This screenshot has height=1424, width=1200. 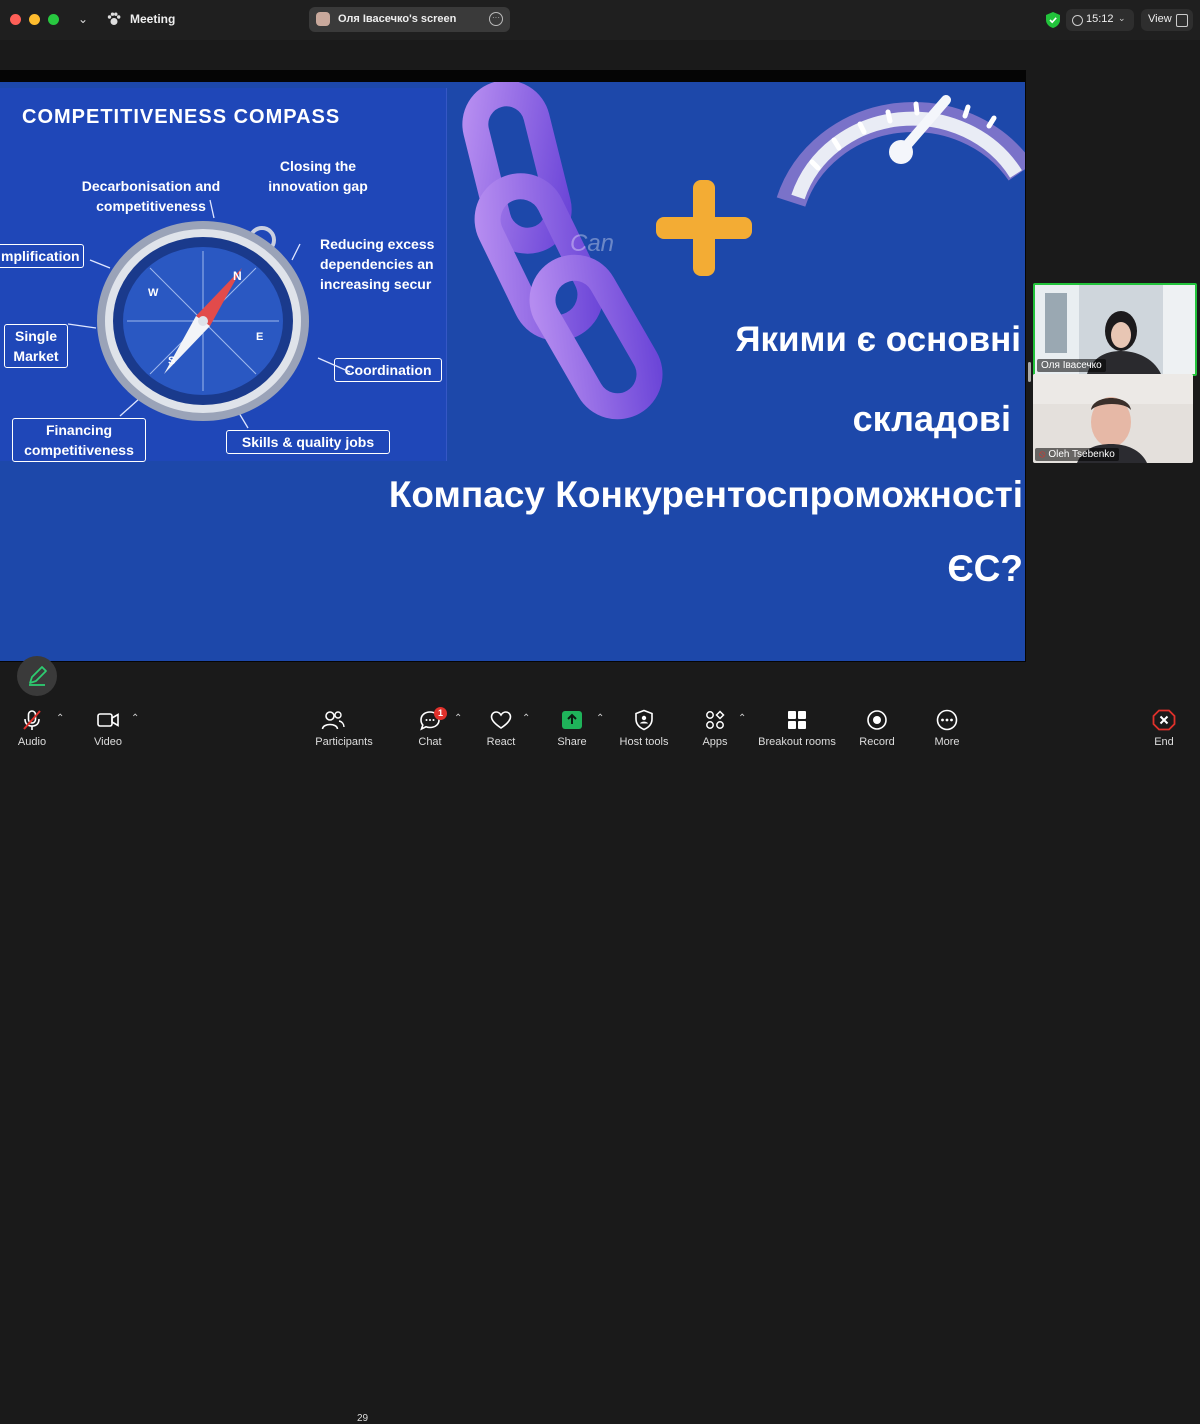 I want to click on more-button: More, so click(x=947, y=726).